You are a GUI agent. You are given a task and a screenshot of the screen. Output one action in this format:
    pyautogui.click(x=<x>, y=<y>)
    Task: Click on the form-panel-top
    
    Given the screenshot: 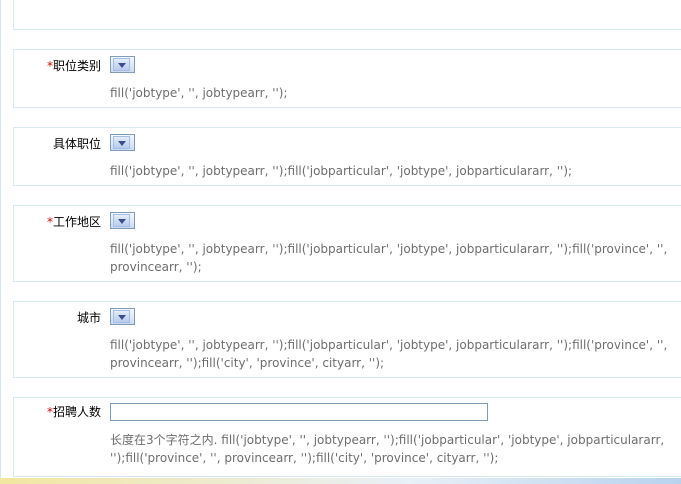 What is the action you would take?
    pyautogui.click(x=347, y=15)
    